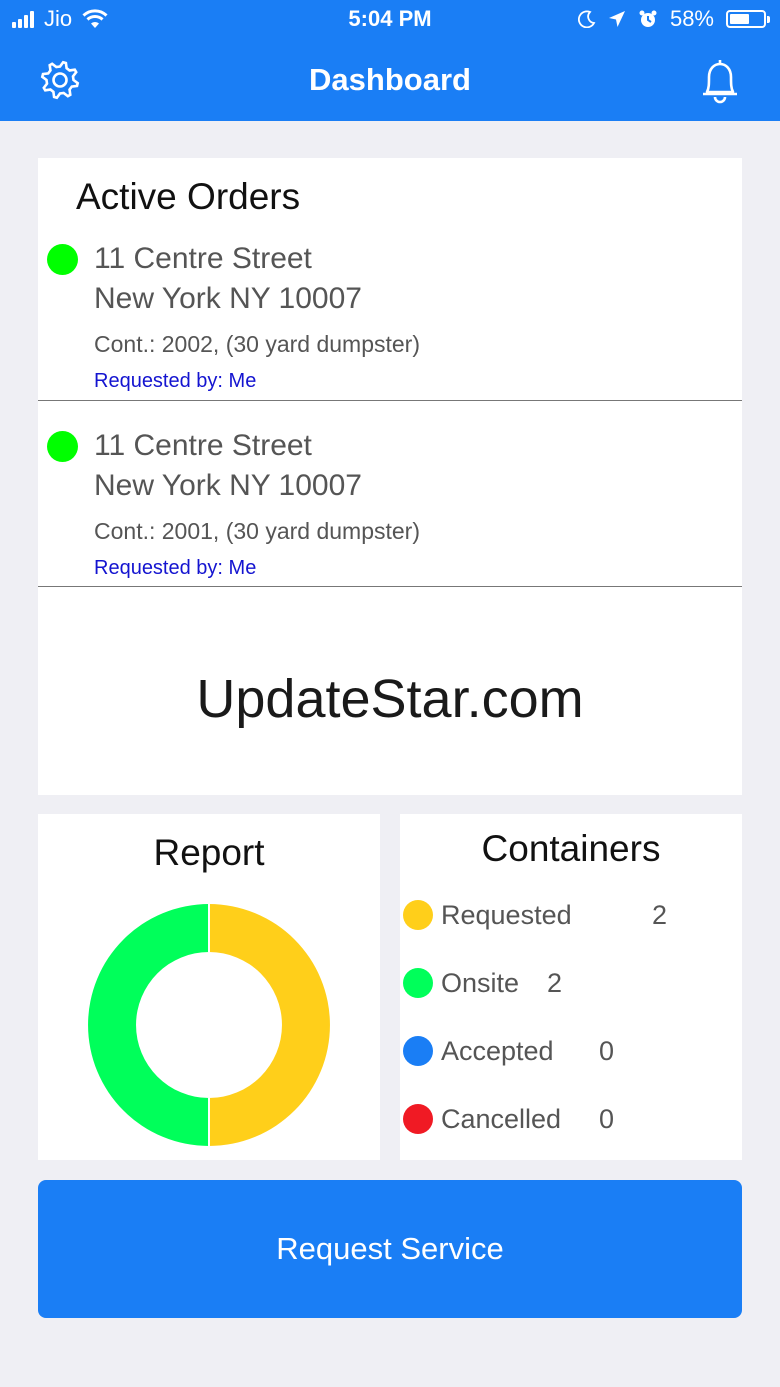 This screenshot has height=1387, width=780. What do you see at coordinates (568, 1051) in the screenshot?
I see `legend-item-accepted: Accepted 0` at bounding box center [568, 1051].